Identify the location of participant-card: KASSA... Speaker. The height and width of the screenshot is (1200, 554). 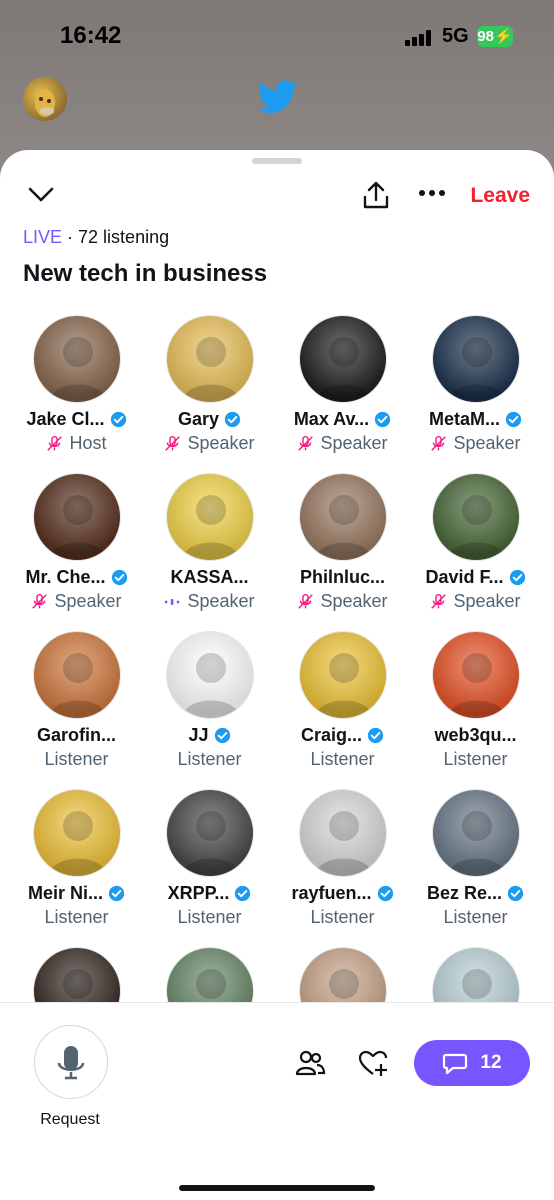
(209, 542).